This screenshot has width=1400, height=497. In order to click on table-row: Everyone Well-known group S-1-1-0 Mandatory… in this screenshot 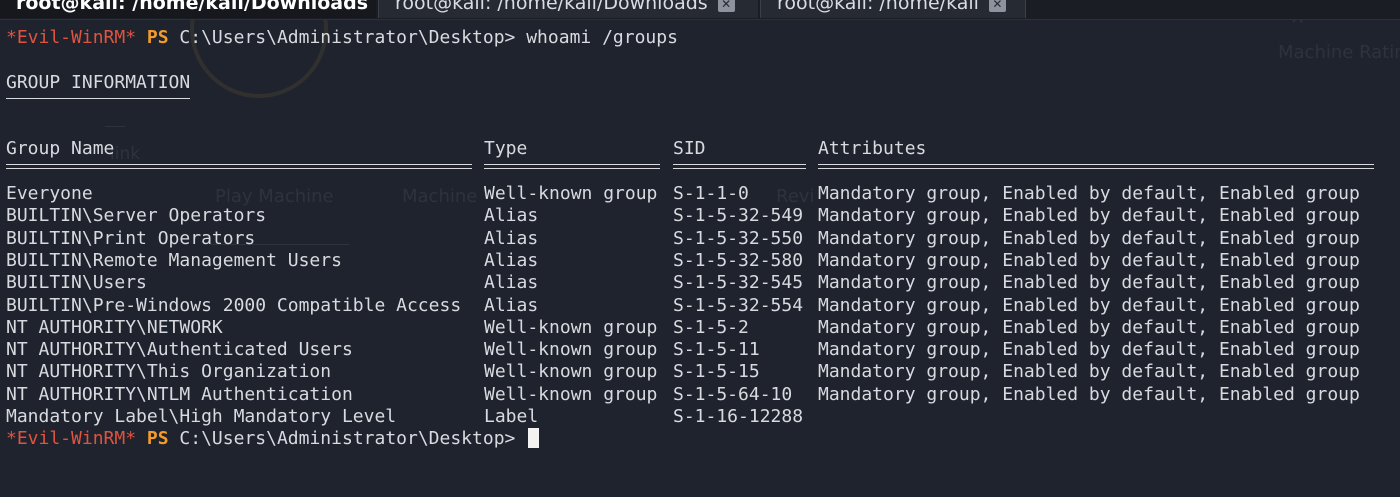, I will do `click(703, 194)`.